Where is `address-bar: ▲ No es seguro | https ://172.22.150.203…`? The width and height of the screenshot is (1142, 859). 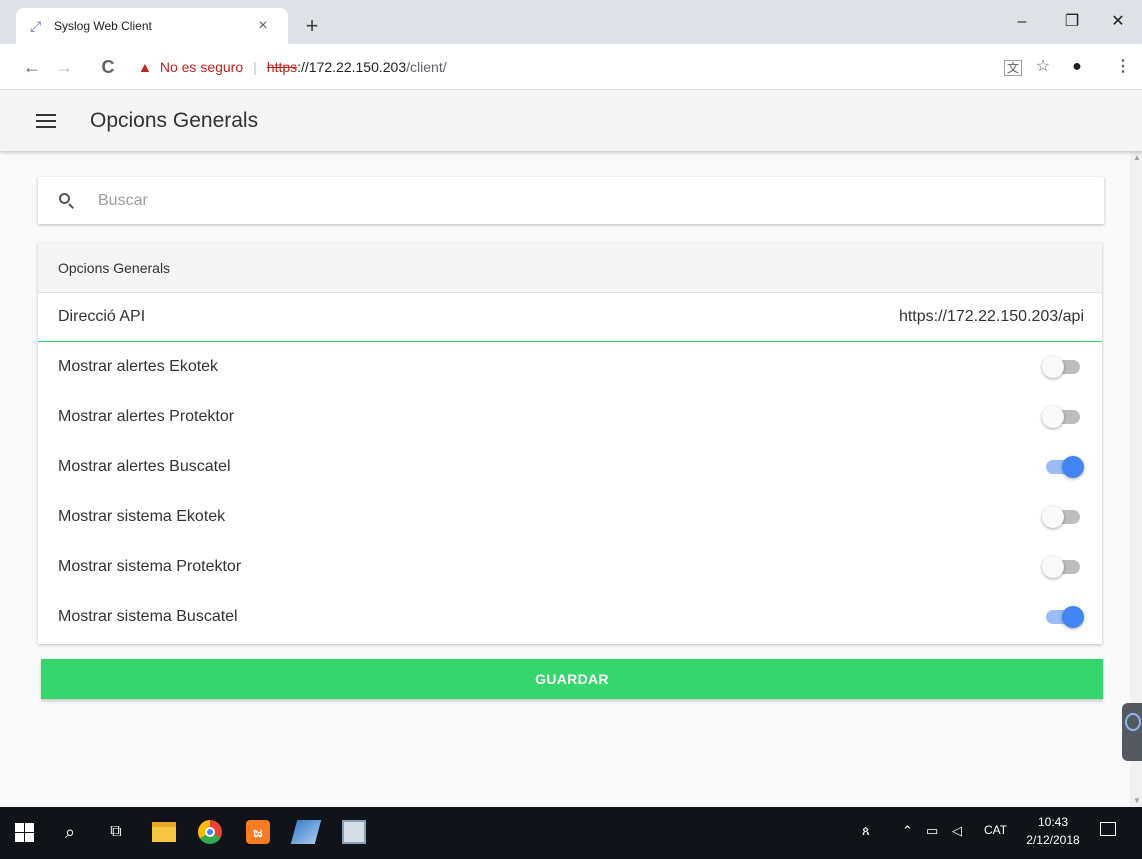 address-bar: ▲ No es seguro | https ://172.22.150.203… is located at coordinates (578, 67).